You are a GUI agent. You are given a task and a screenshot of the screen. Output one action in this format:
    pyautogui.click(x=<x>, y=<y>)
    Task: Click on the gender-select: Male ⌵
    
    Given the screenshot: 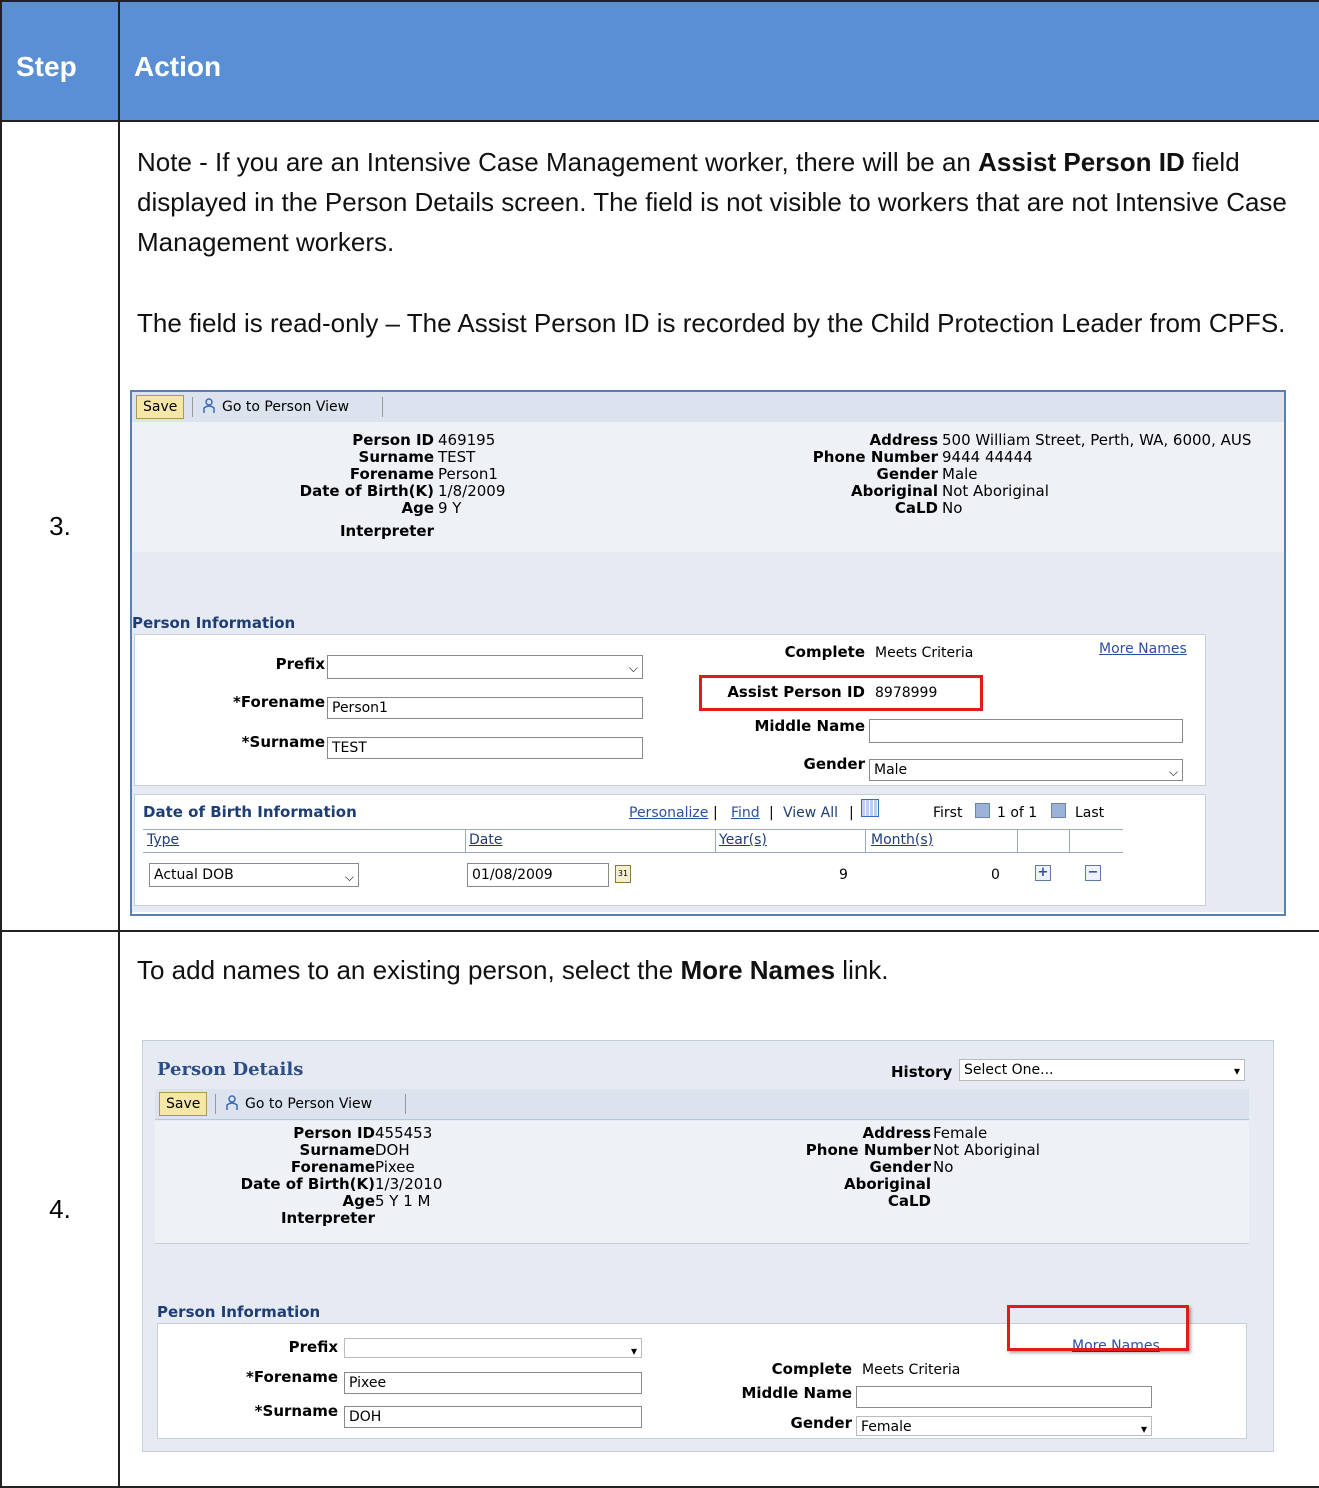 What is the action you would take?
    pyautogui.click(x=1026, y=770)
    